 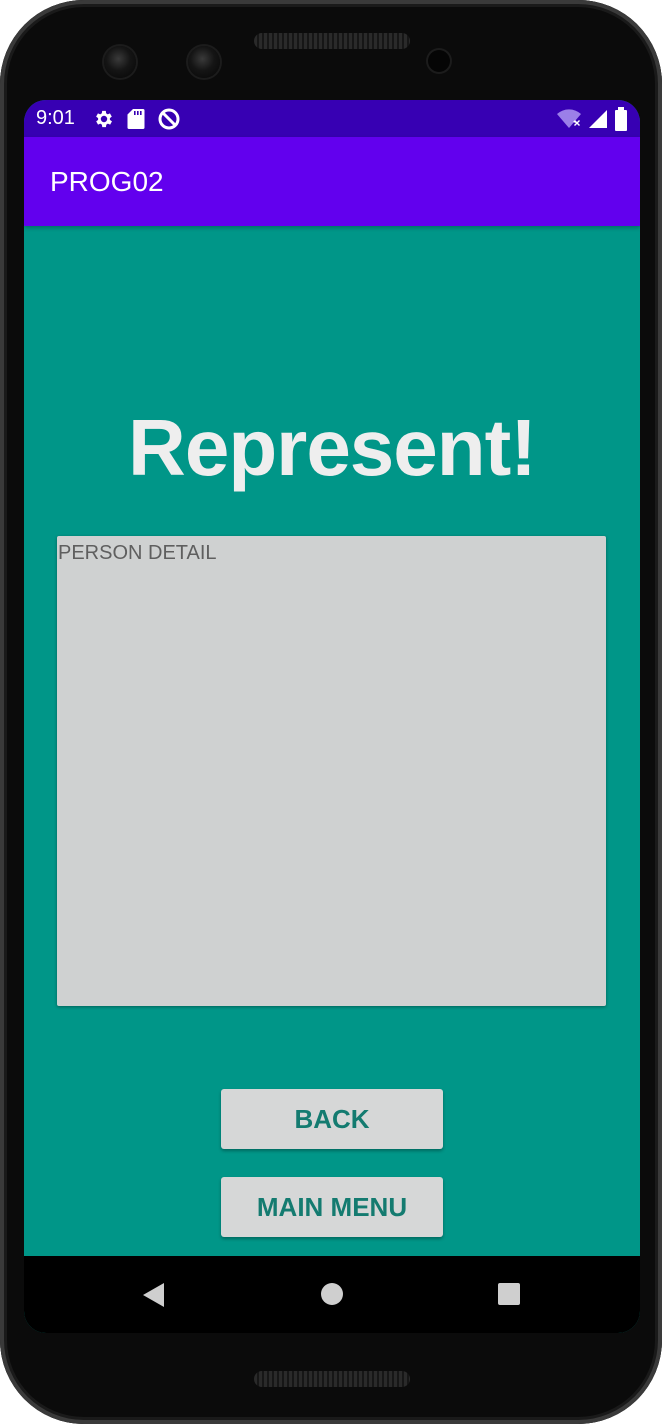 What do you see at coordinates (154, 1295) in the screenshot?
I see `back-triangle-icon` at bounding box center [154, 1295].